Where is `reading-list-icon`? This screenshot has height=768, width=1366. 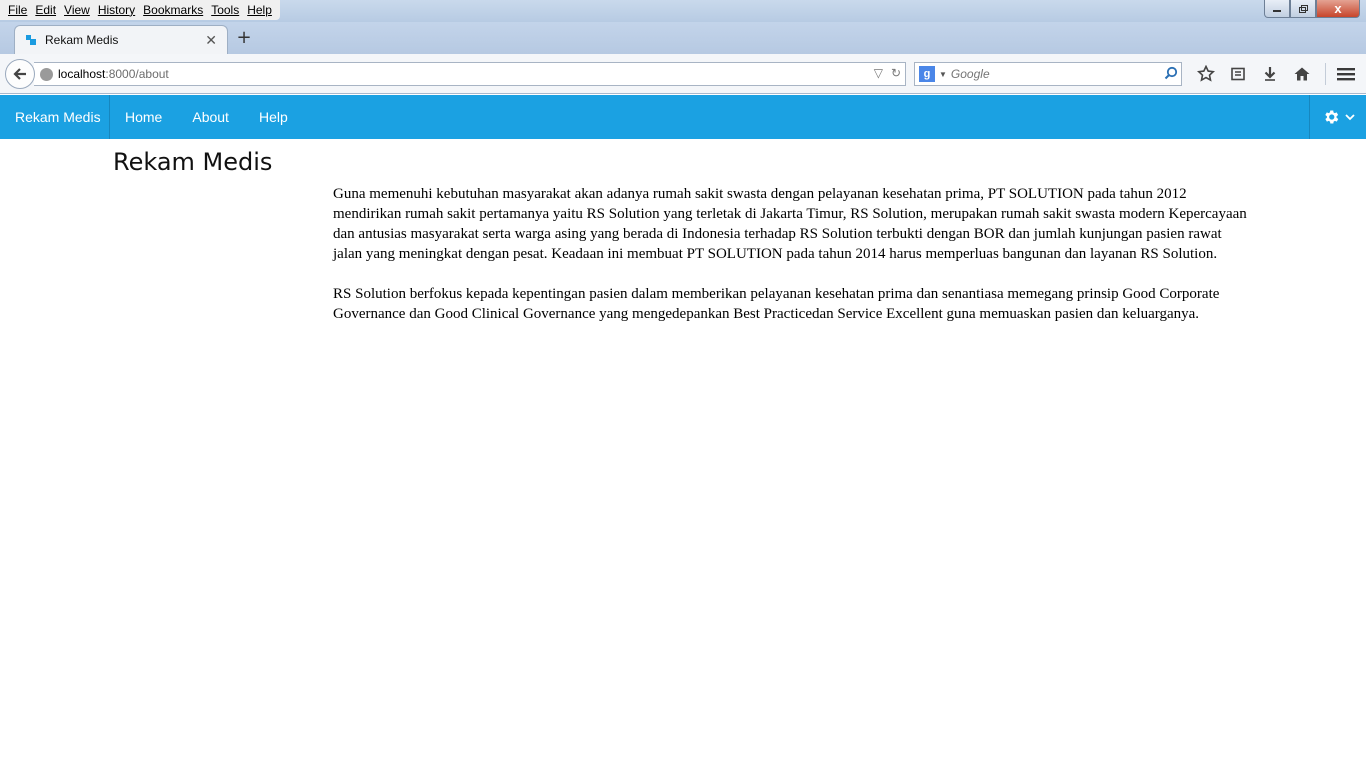 reading-list-icon is located at coordinates (1238, 74).